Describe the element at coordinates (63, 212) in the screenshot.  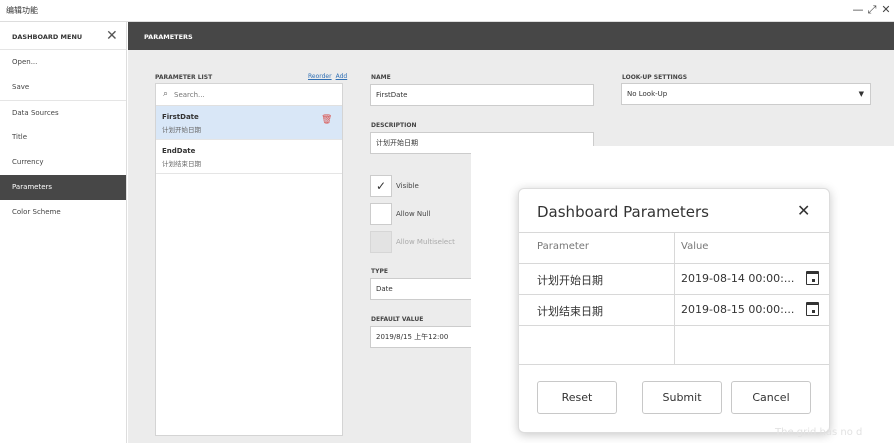
I see `sidebar-item-color-scheme: Color Scheme` at that location.